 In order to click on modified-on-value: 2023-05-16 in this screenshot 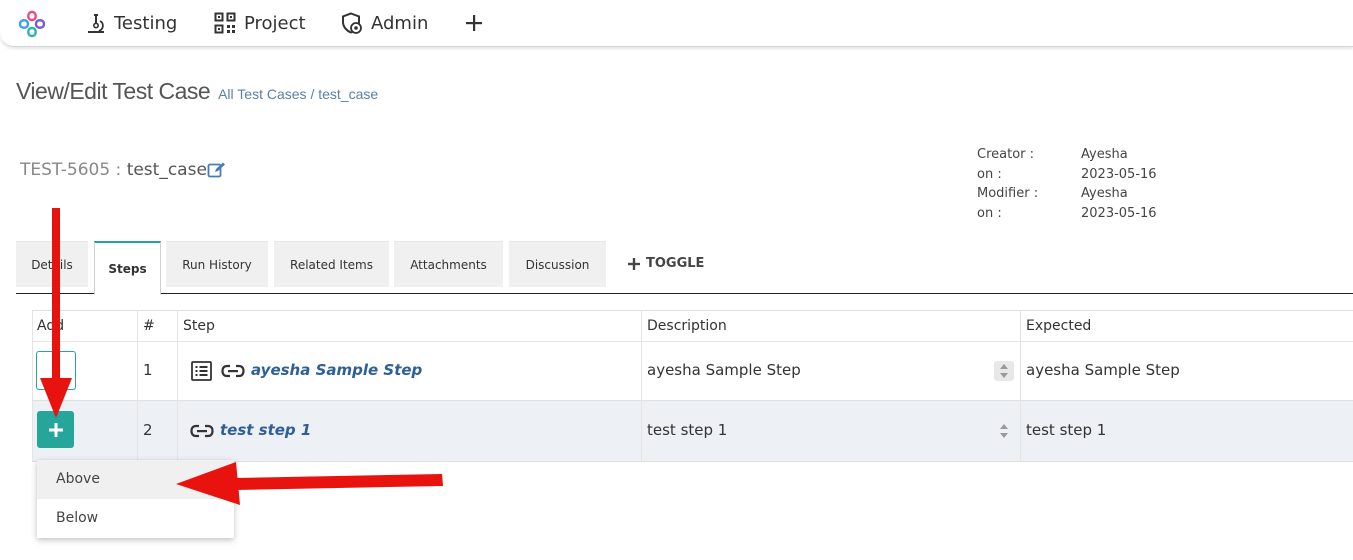, I will do `click(1119, 213)`.